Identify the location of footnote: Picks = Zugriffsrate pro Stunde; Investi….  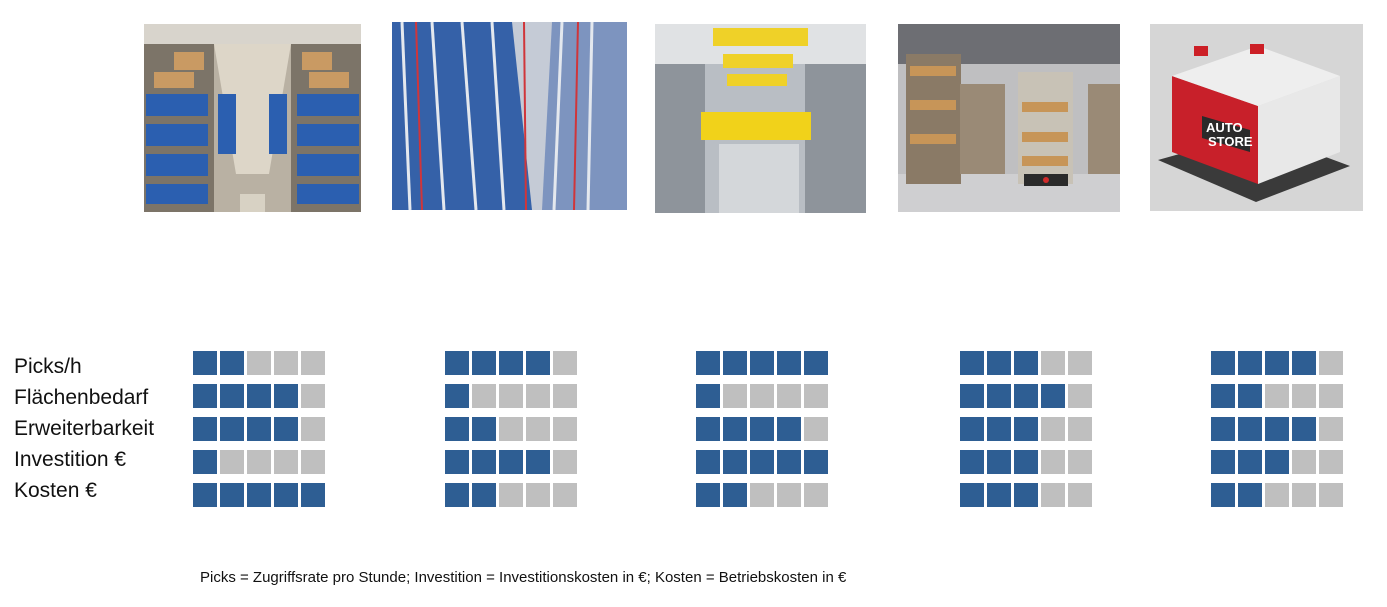
(523, 577).